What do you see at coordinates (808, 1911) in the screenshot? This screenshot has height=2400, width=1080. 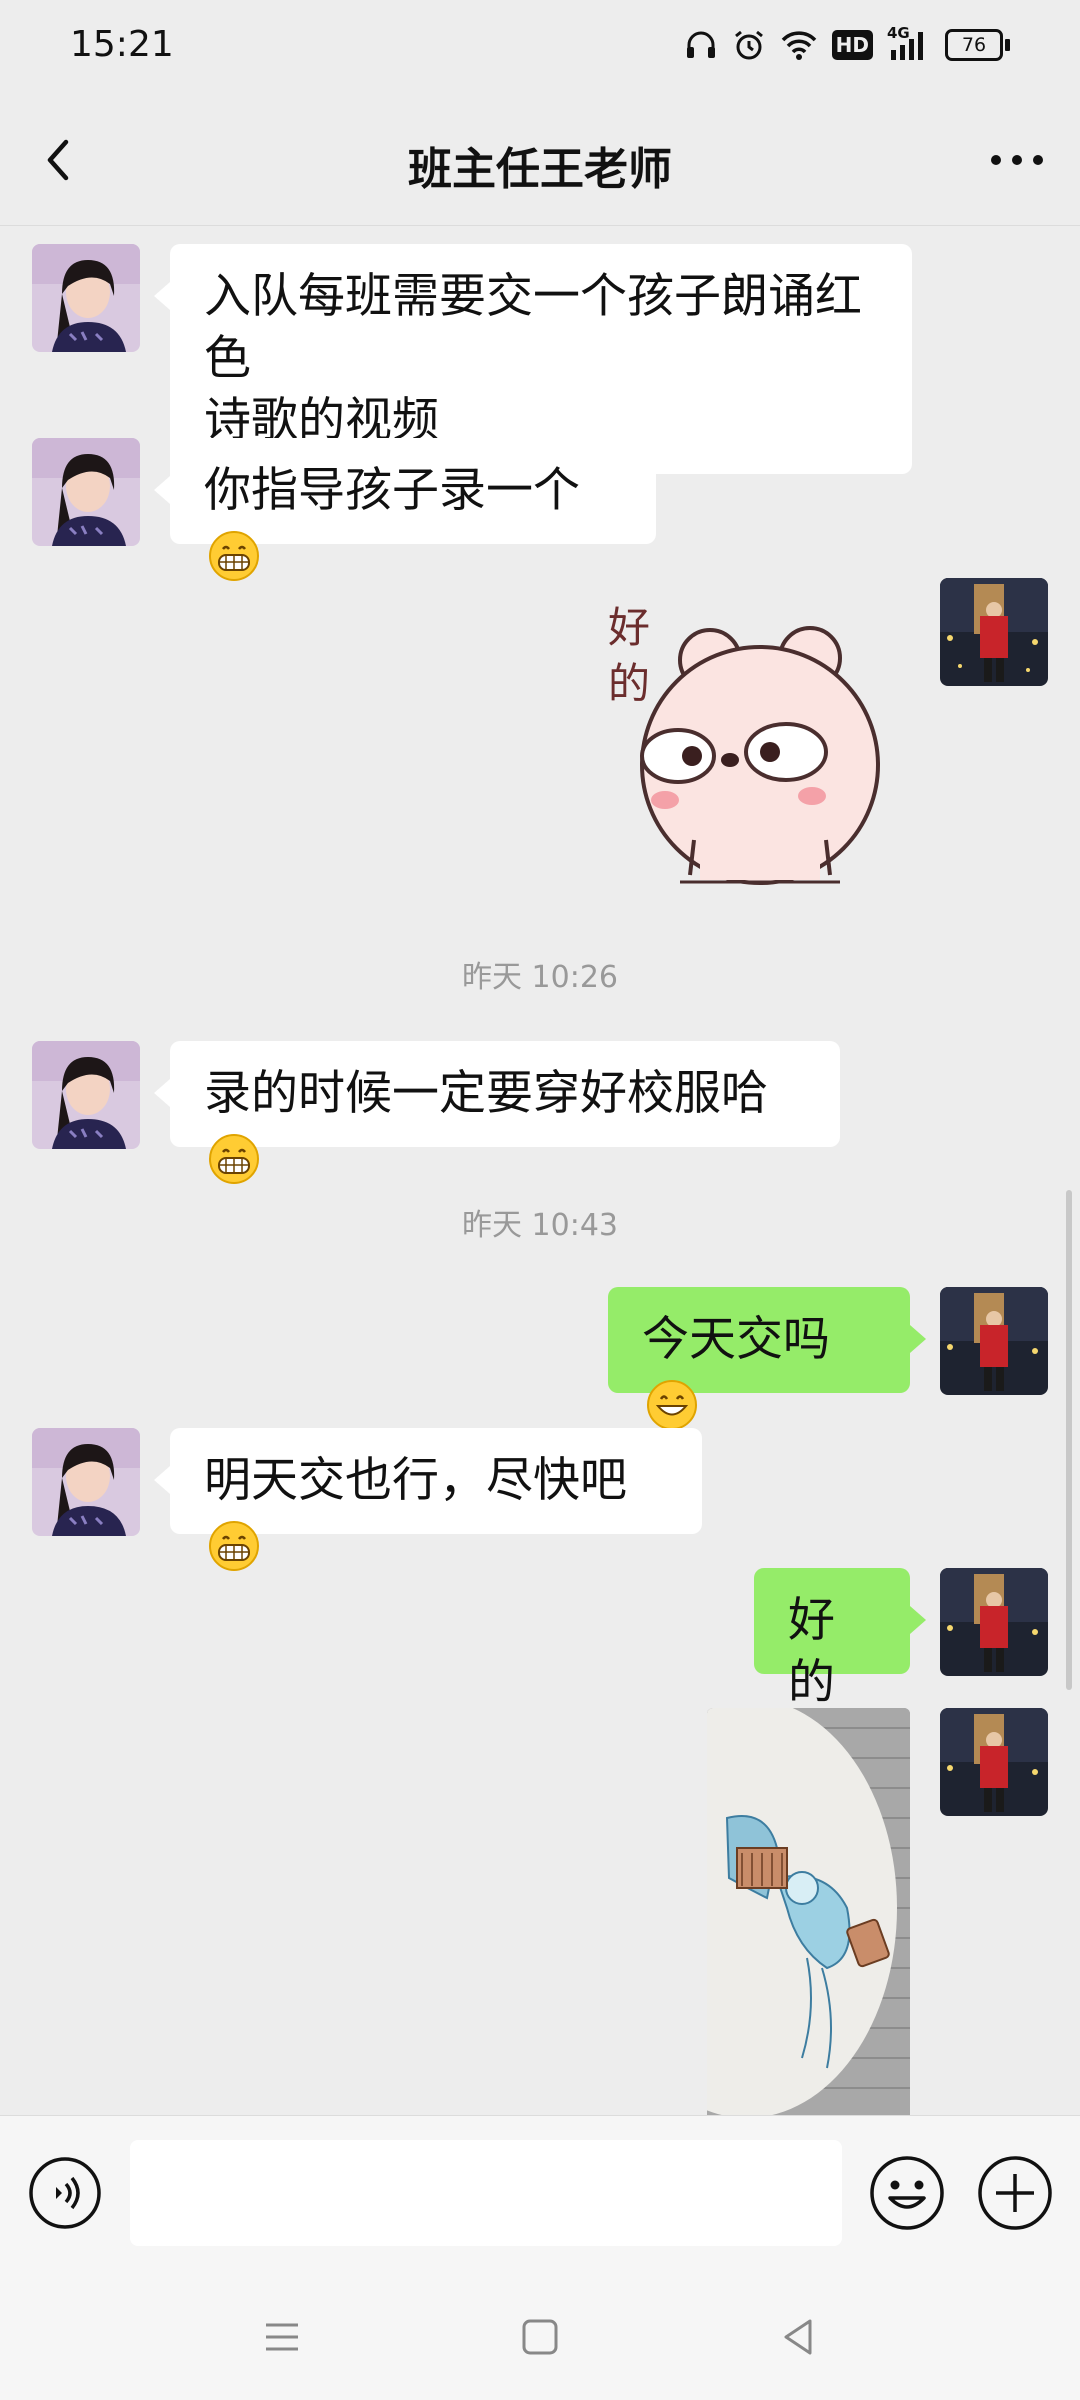 I see `image-message` at bounding box center [808, 1911].